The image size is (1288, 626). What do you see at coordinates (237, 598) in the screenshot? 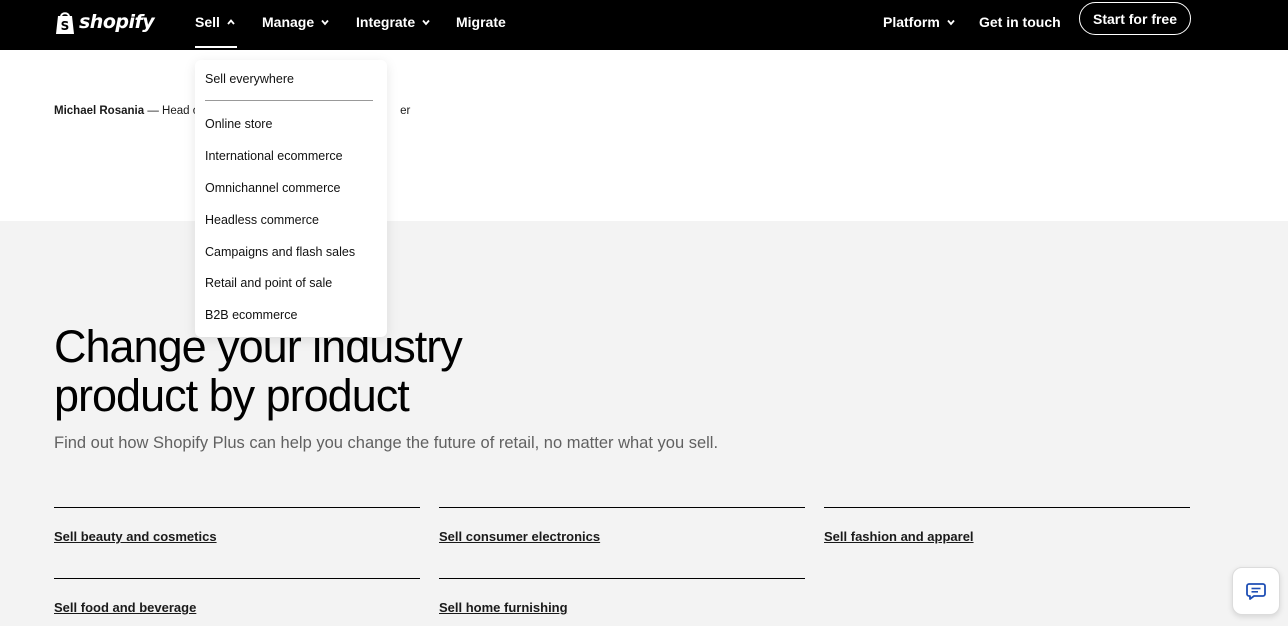
I see `category-card: Sell food and beverage` at bounding box center [237, 598].